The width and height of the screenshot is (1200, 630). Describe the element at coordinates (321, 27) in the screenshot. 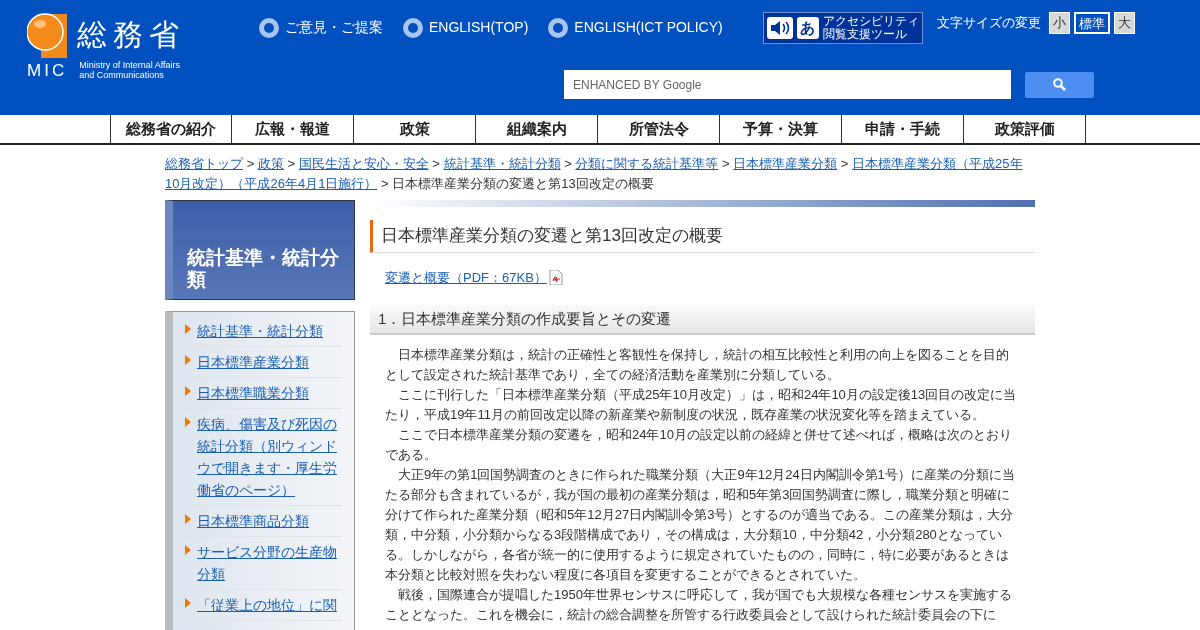

I see `top-link: ご意見・ご提案` at that location.